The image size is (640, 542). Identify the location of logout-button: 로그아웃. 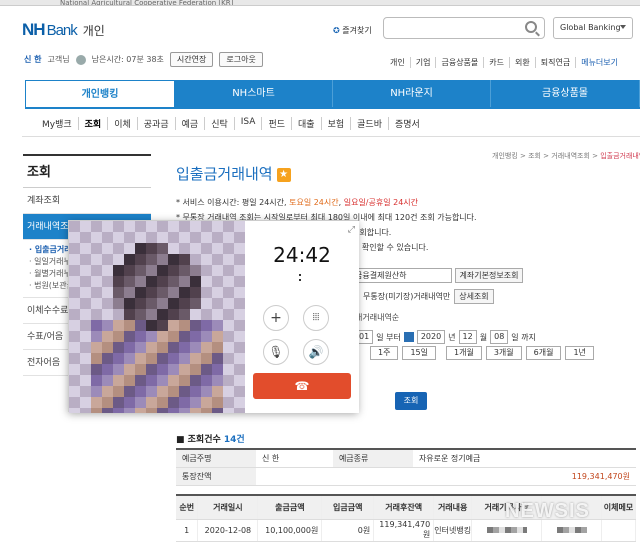
(241, 59).